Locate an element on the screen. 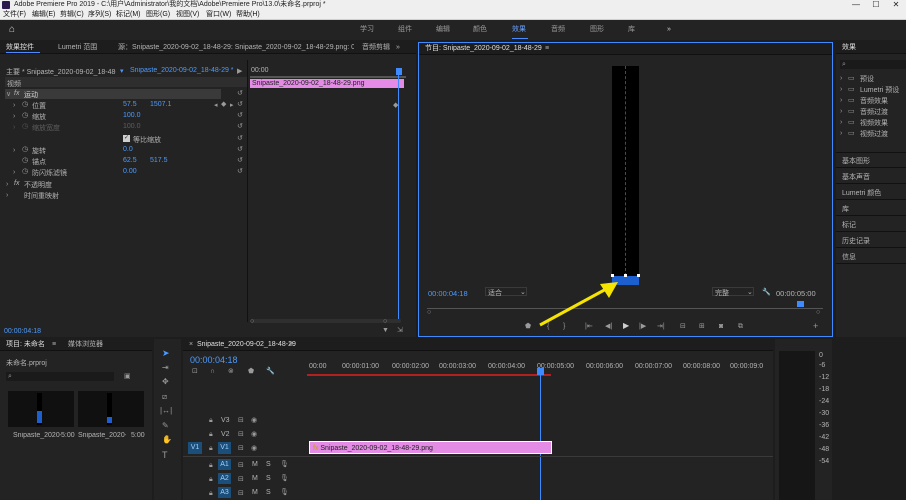  menu-help: 帮助(H) is located at coordinates (248, 15).